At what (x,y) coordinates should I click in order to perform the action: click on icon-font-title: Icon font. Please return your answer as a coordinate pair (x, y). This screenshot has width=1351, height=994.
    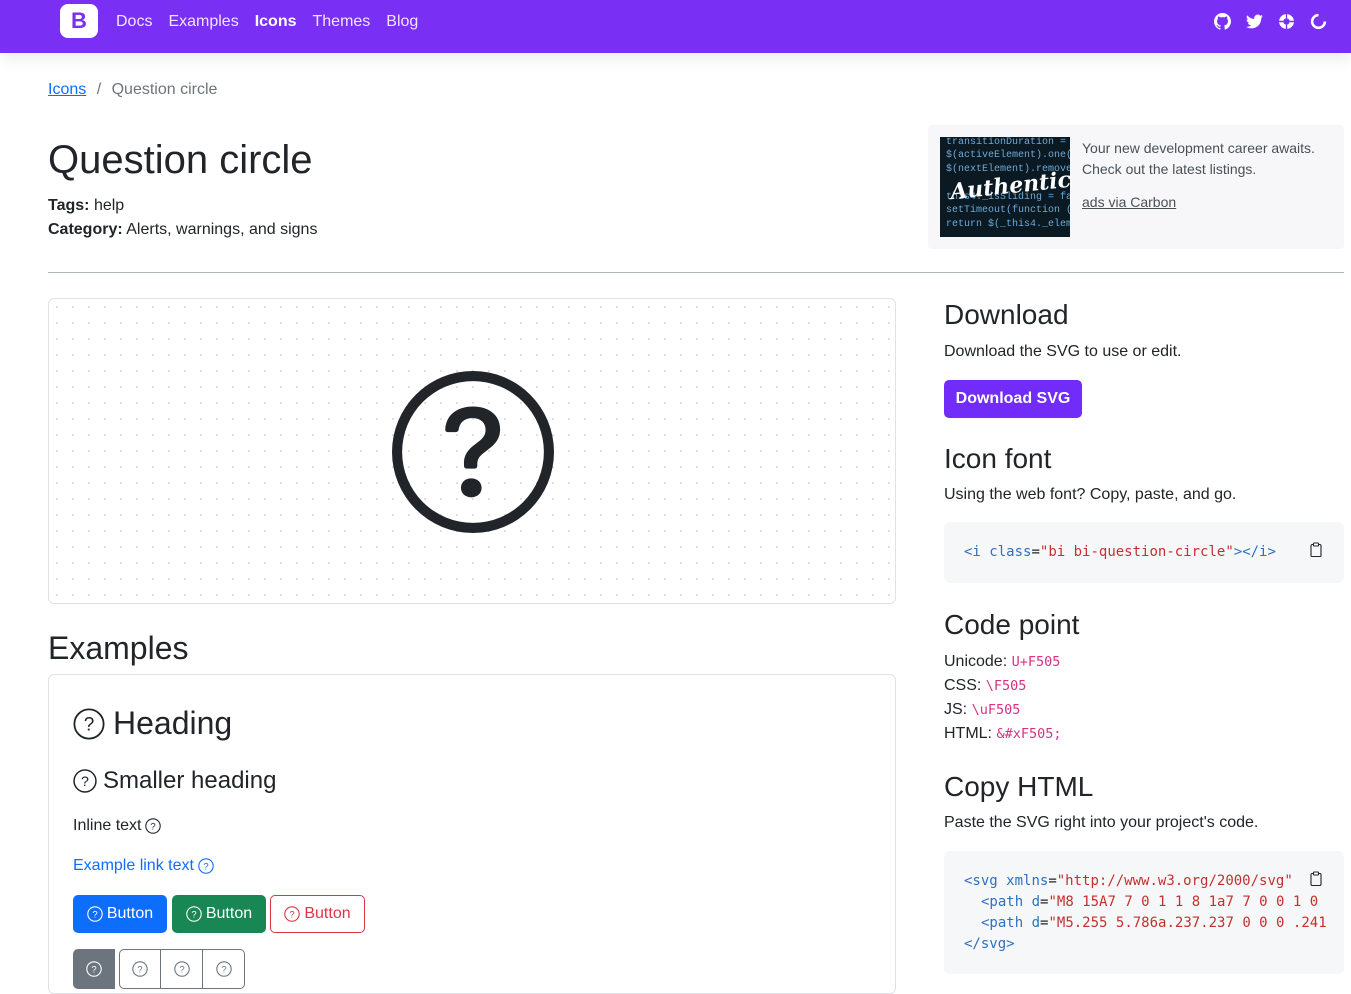
    Looking at the image, I should click on (998, 458).